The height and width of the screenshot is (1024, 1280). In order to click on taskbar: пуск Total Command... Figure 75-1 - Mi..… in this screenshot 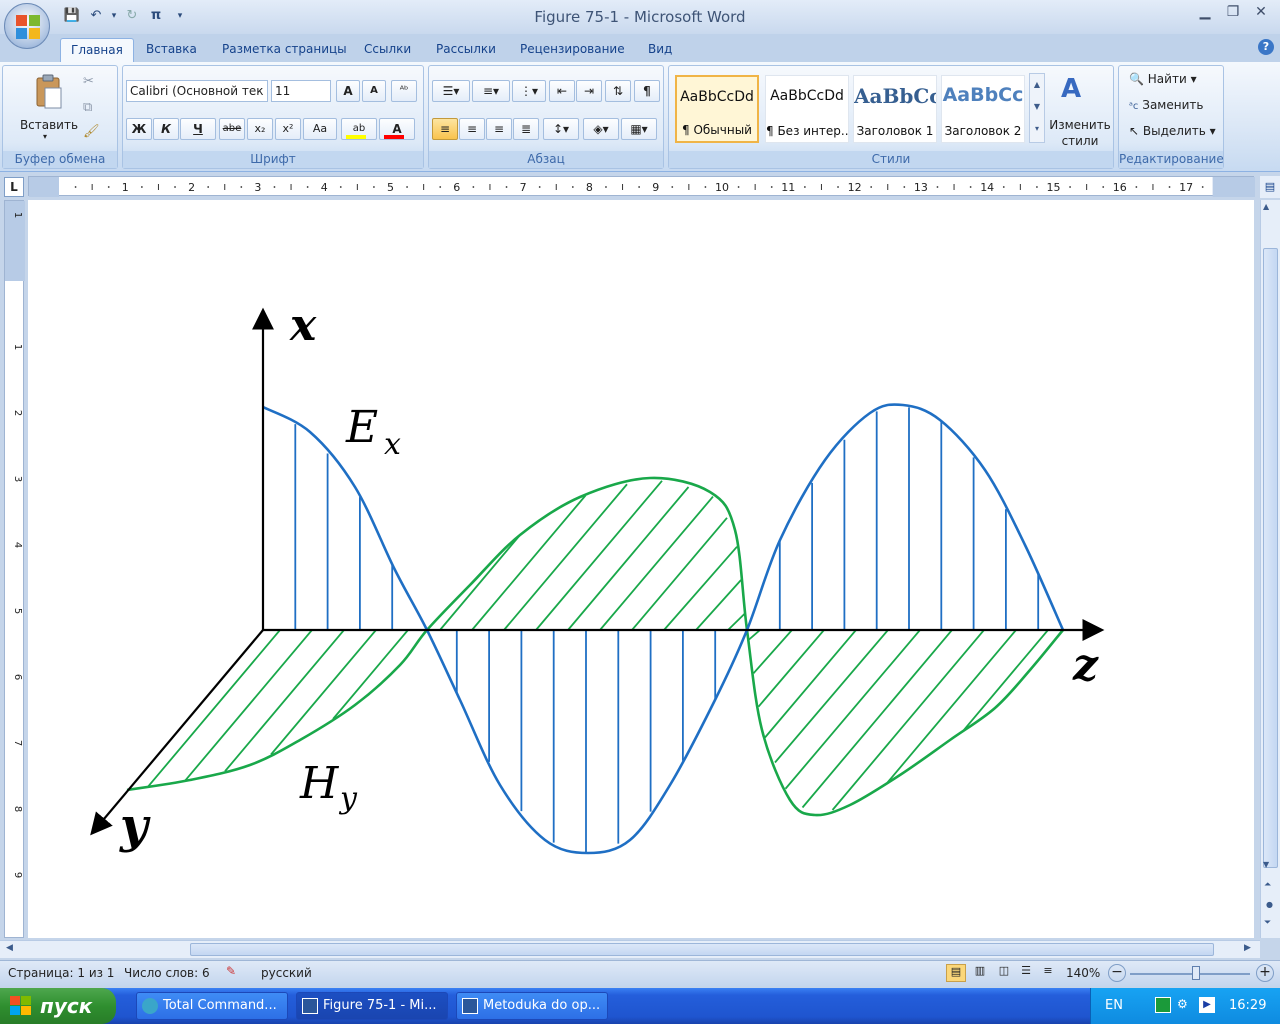, I will do `click(640, 1006)`.